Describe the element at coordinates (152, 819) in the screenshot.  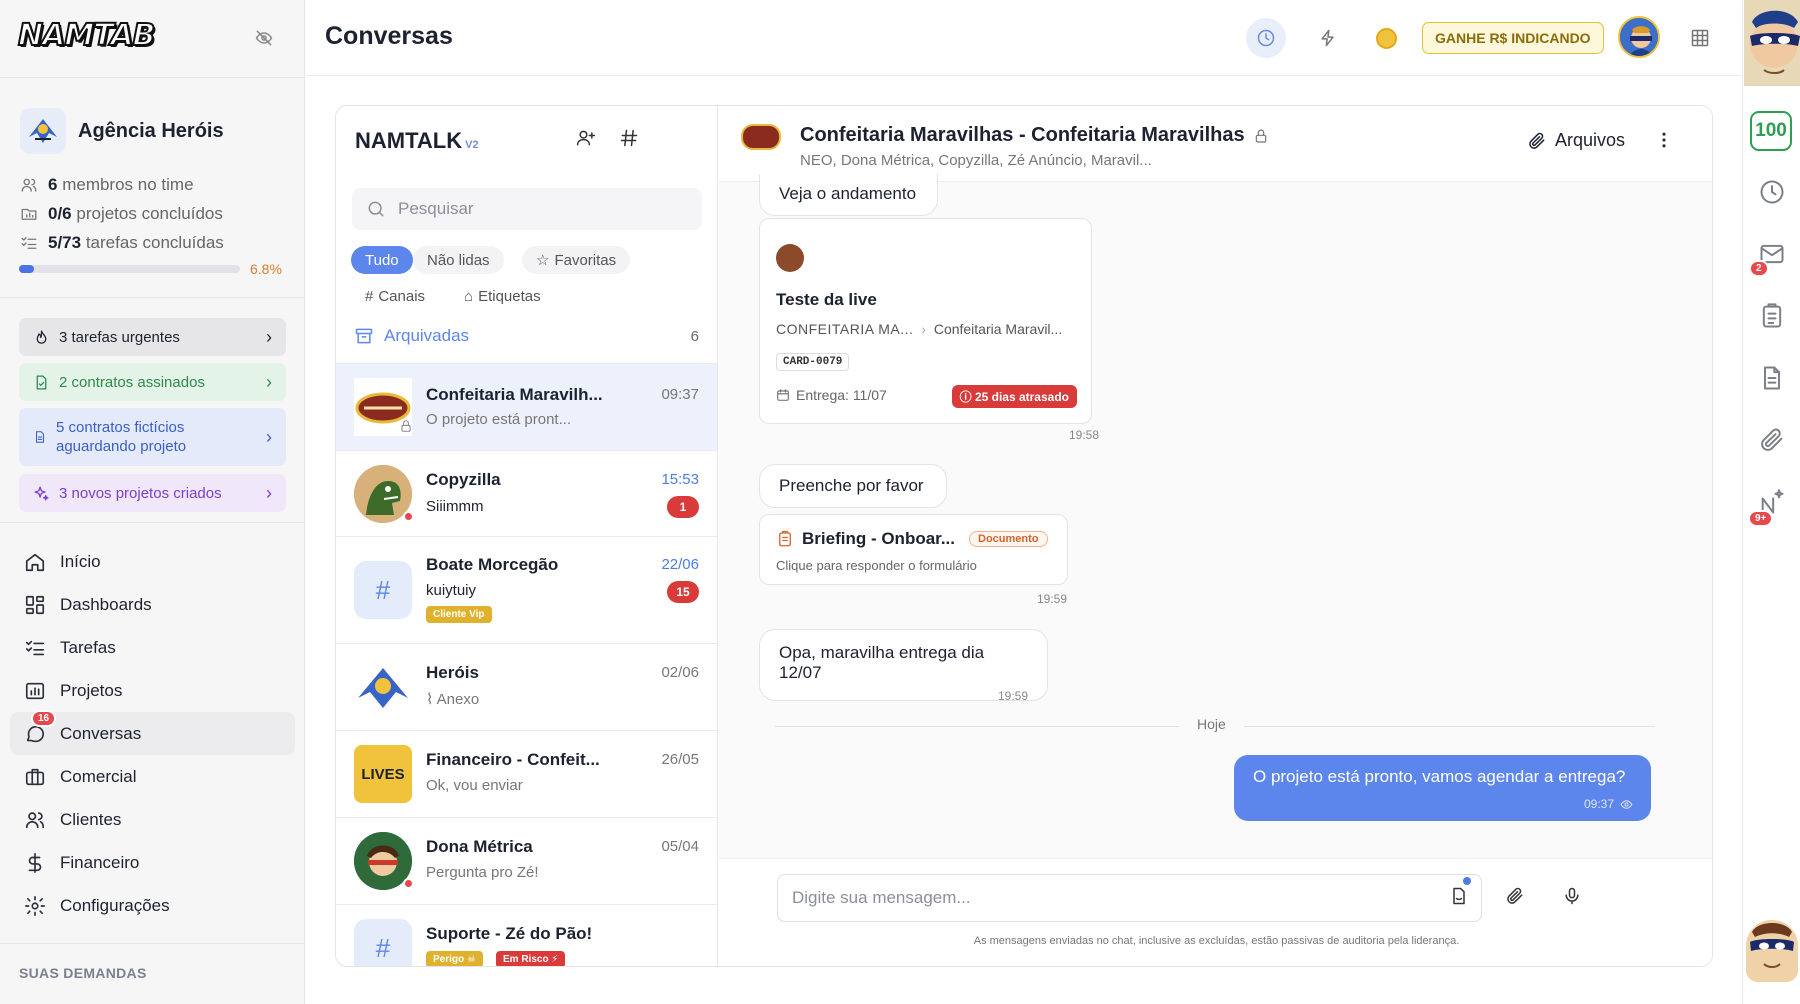
I see `nav-clientes: Clientes` at that location.